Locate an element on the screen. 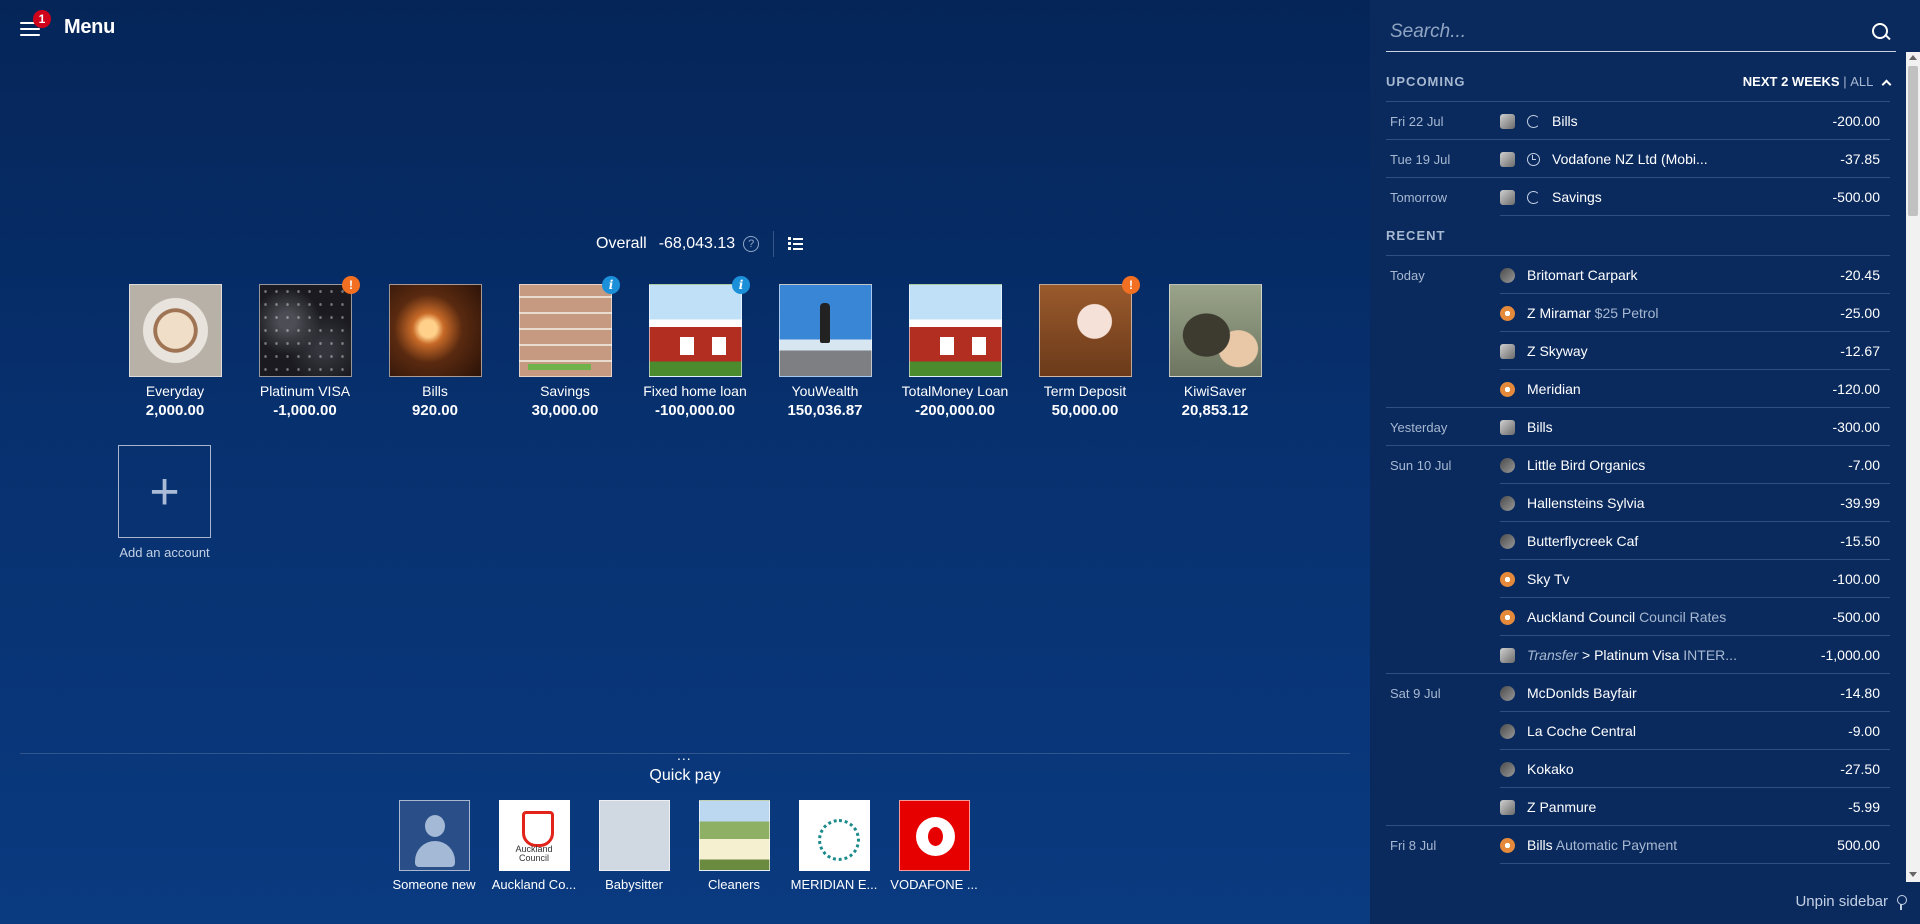  transaction-amount: -37.85 is located at coordinates (1860, 159).